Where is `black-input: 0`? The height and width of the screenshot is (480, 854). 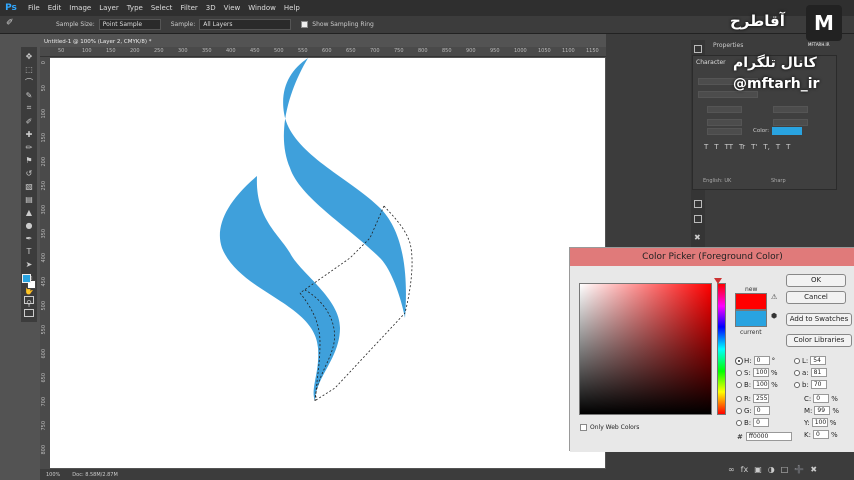 black-input: 0 is located at coordinates (820, 434).